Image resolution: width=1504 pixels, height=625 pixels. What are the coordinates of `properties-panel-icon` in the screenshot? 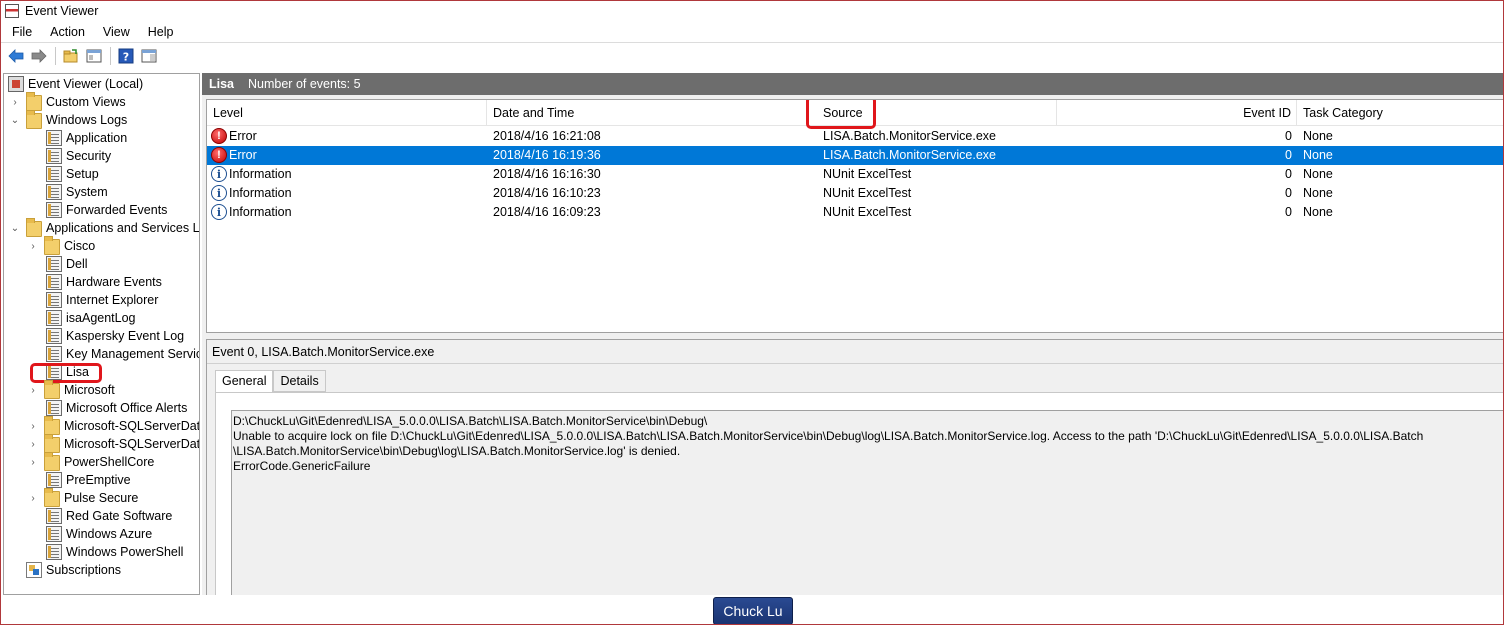 It's located at (149, 56).